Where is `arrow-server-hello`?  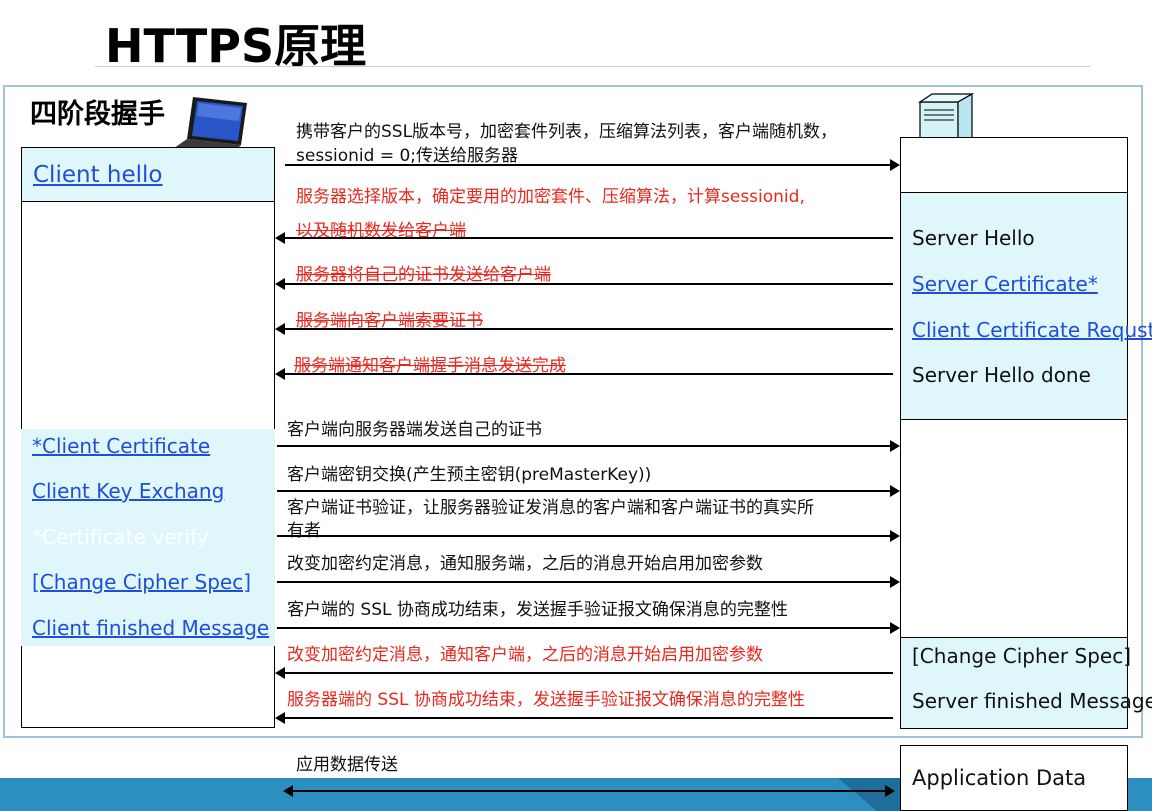 arrow-server-hello is located at coordinates (584, 238).